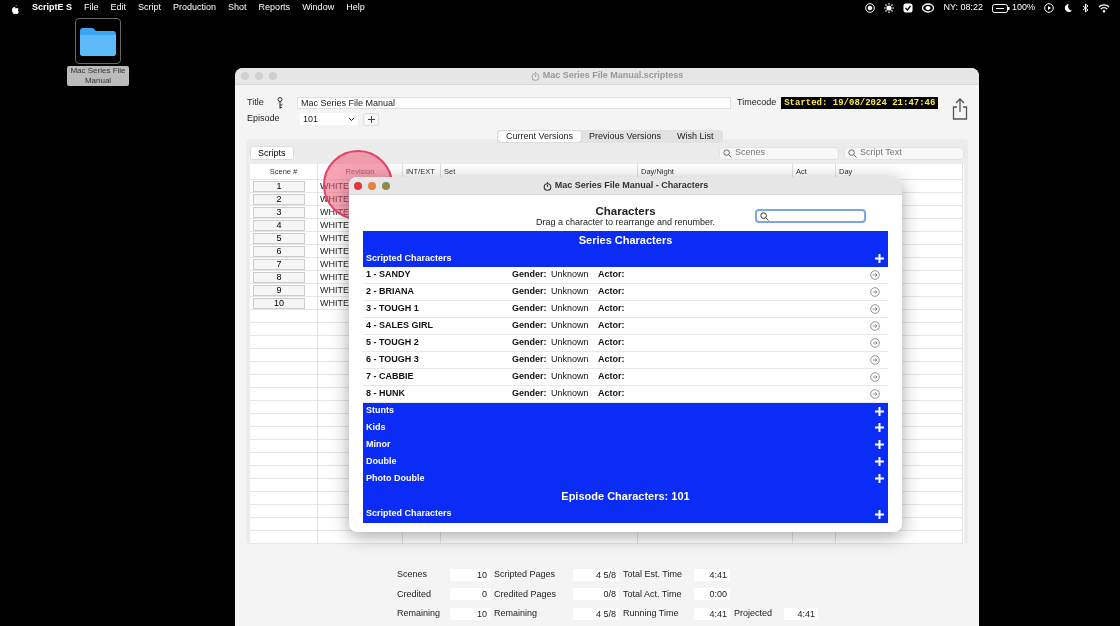  What do you see at coordinates (378, 445) in the screenshot?
I see `section-title: Minor` at bounding box center [378, 445].